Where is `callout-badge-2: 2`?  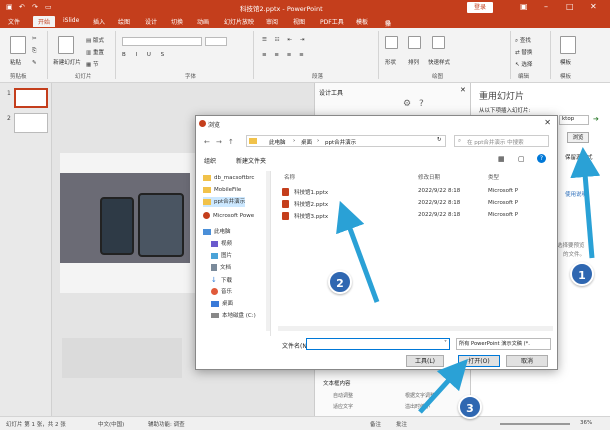 callout-badge-2: 2 is located at coordinates (340, 282).